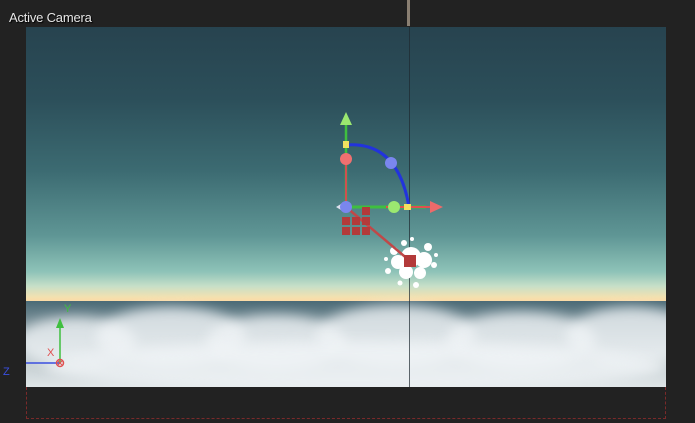  What do you see at coordinates (346, 159) in the screenshot?
I see `y-rotate-handle` at bounding box center [346, 159].